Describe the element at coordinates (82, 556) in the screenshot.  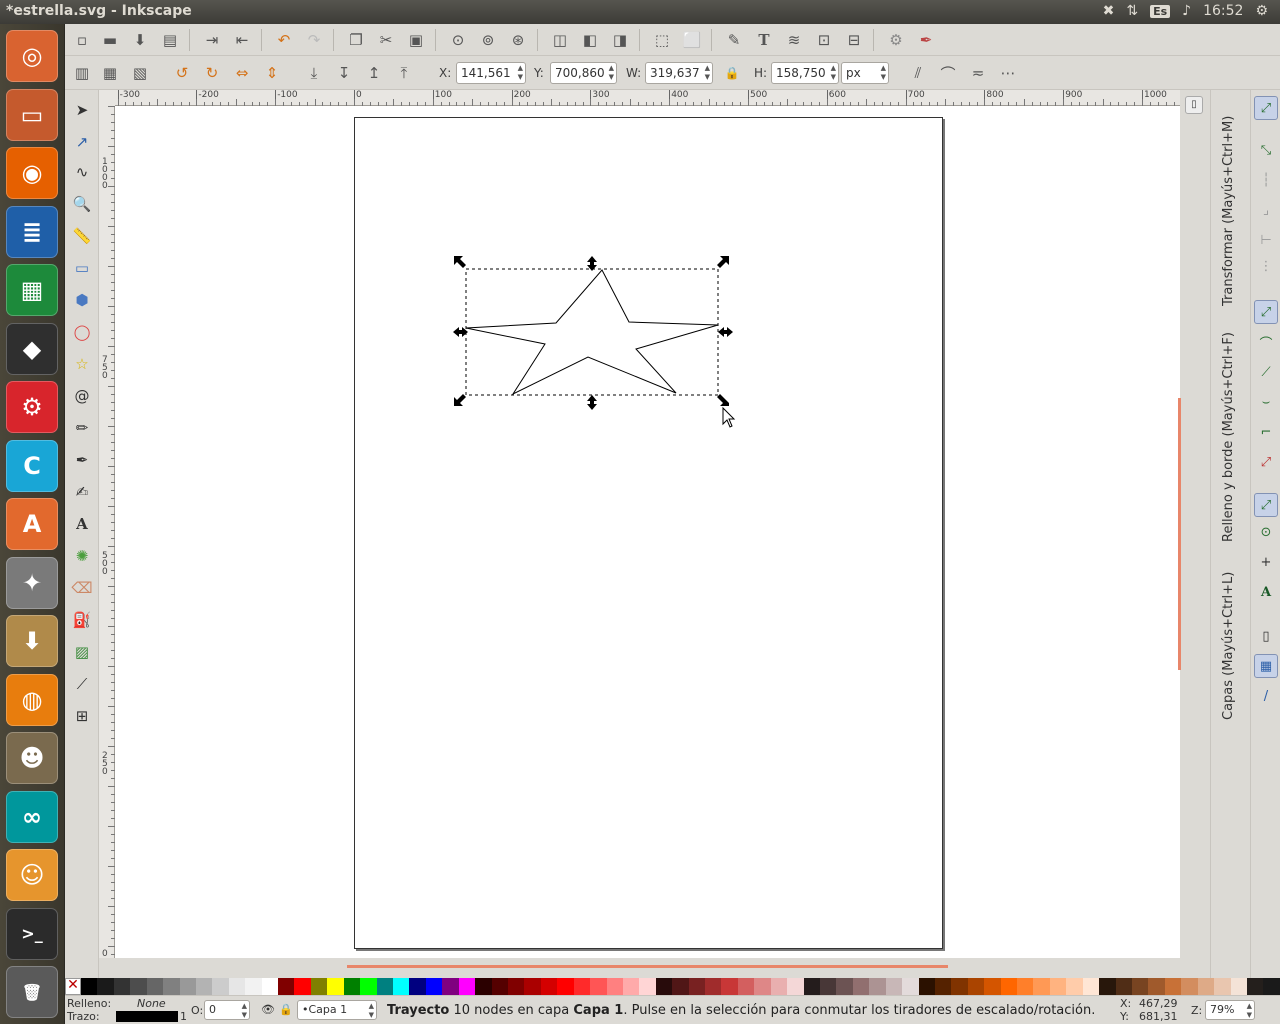
I see `spray-tool-icon: ✺` at that location.